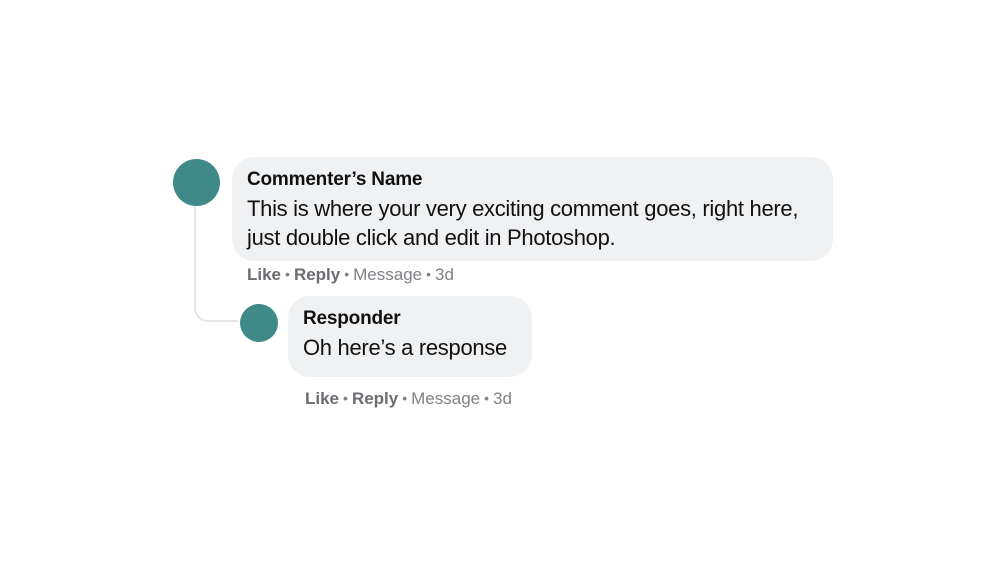  I want to click on reply-bubble: Responder Oh here’s a response, so click(410, 336).